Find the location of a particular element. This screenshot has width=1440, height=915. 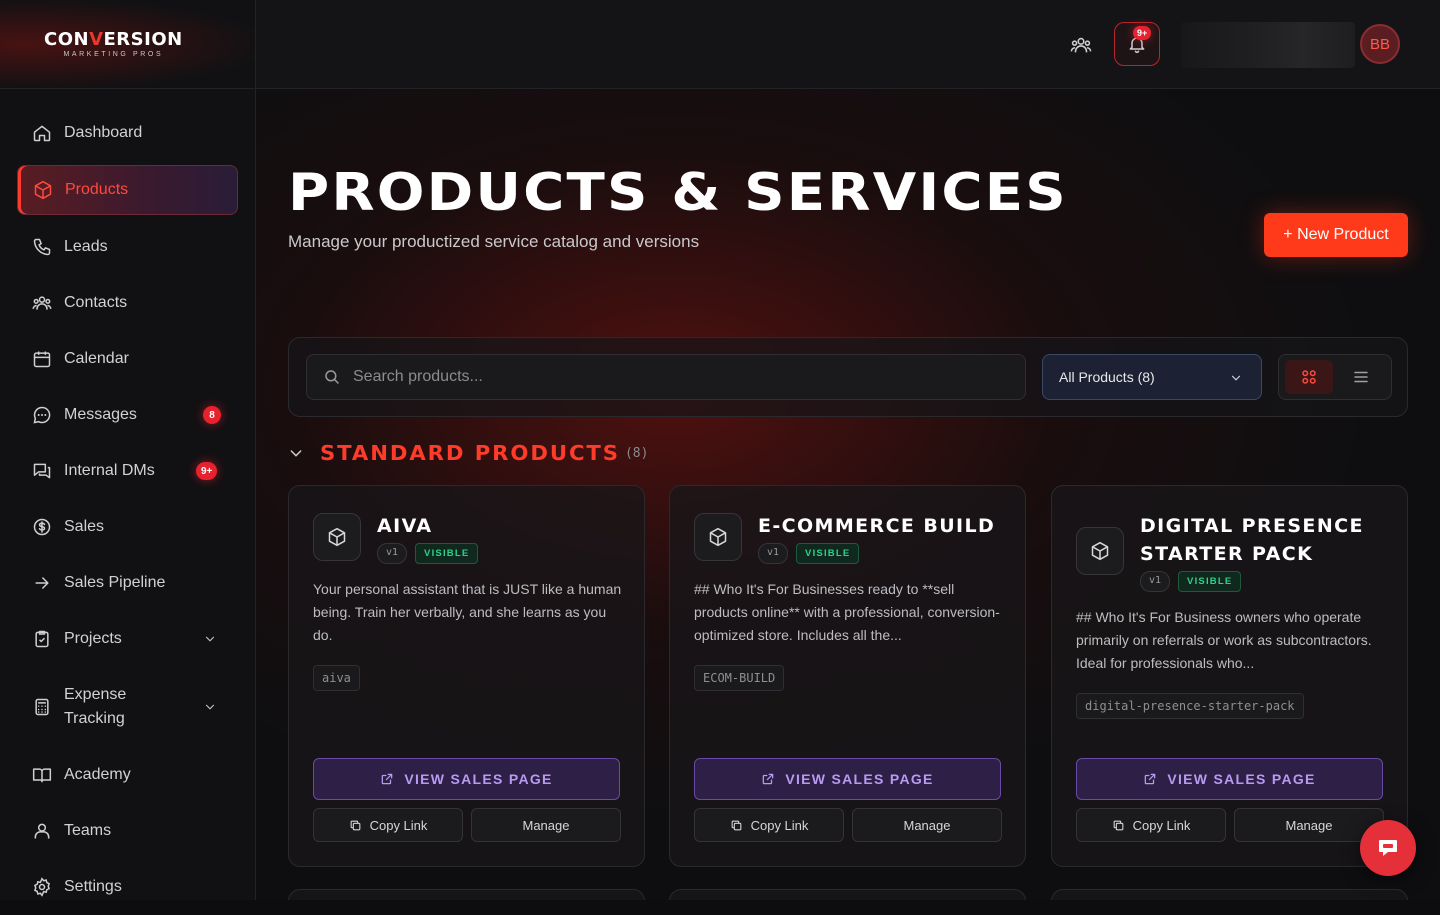

sidebar-item-dashboard: Dashboard is located at coordinates (127, 133).